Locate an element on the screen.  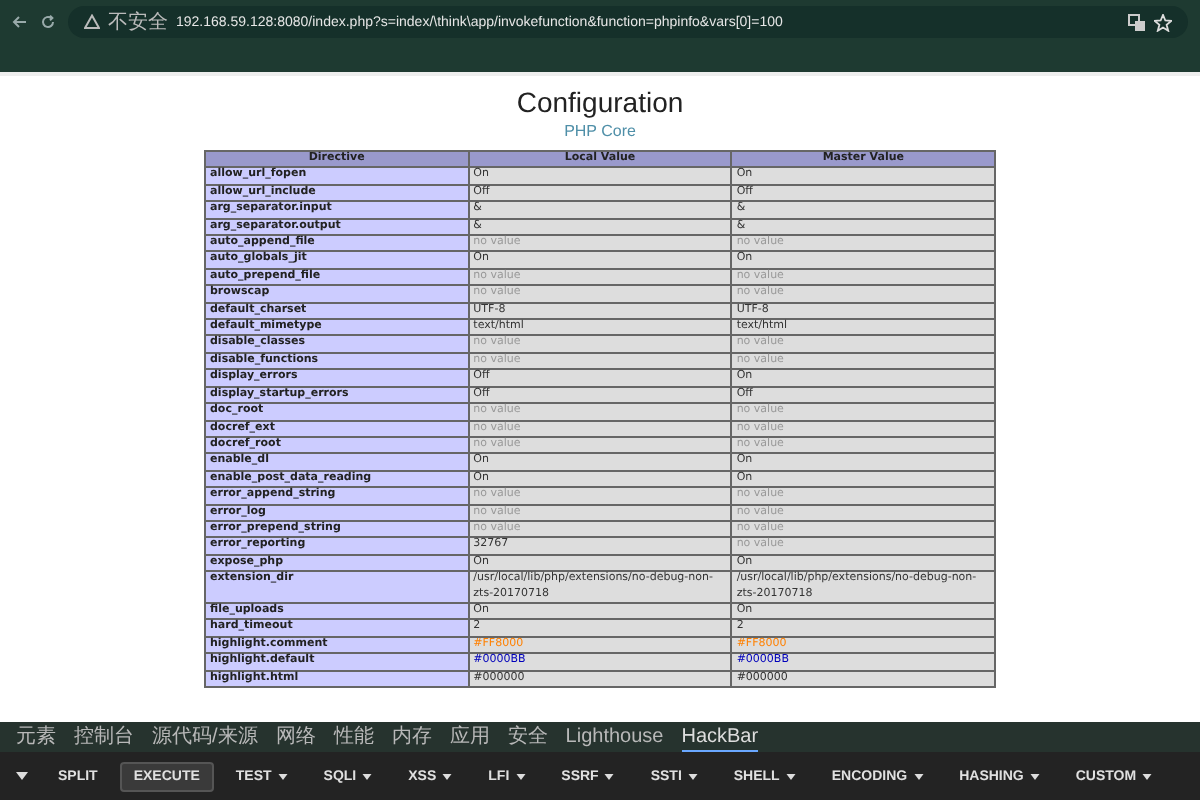
translate-icon is located at coordinates (1137, 22).